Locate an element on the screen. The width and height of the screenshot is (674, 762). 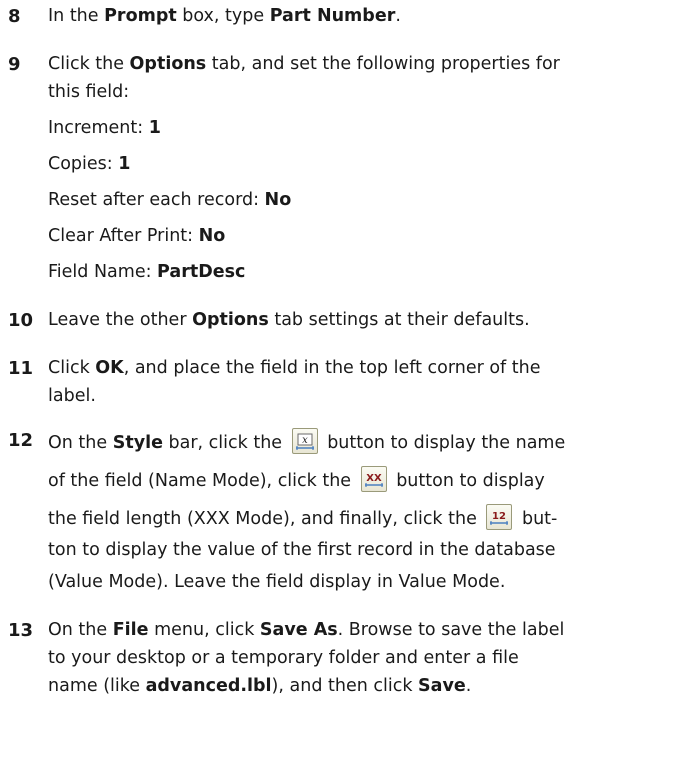
xxx-mode-icon: XX is located at coordinates (373, 479).